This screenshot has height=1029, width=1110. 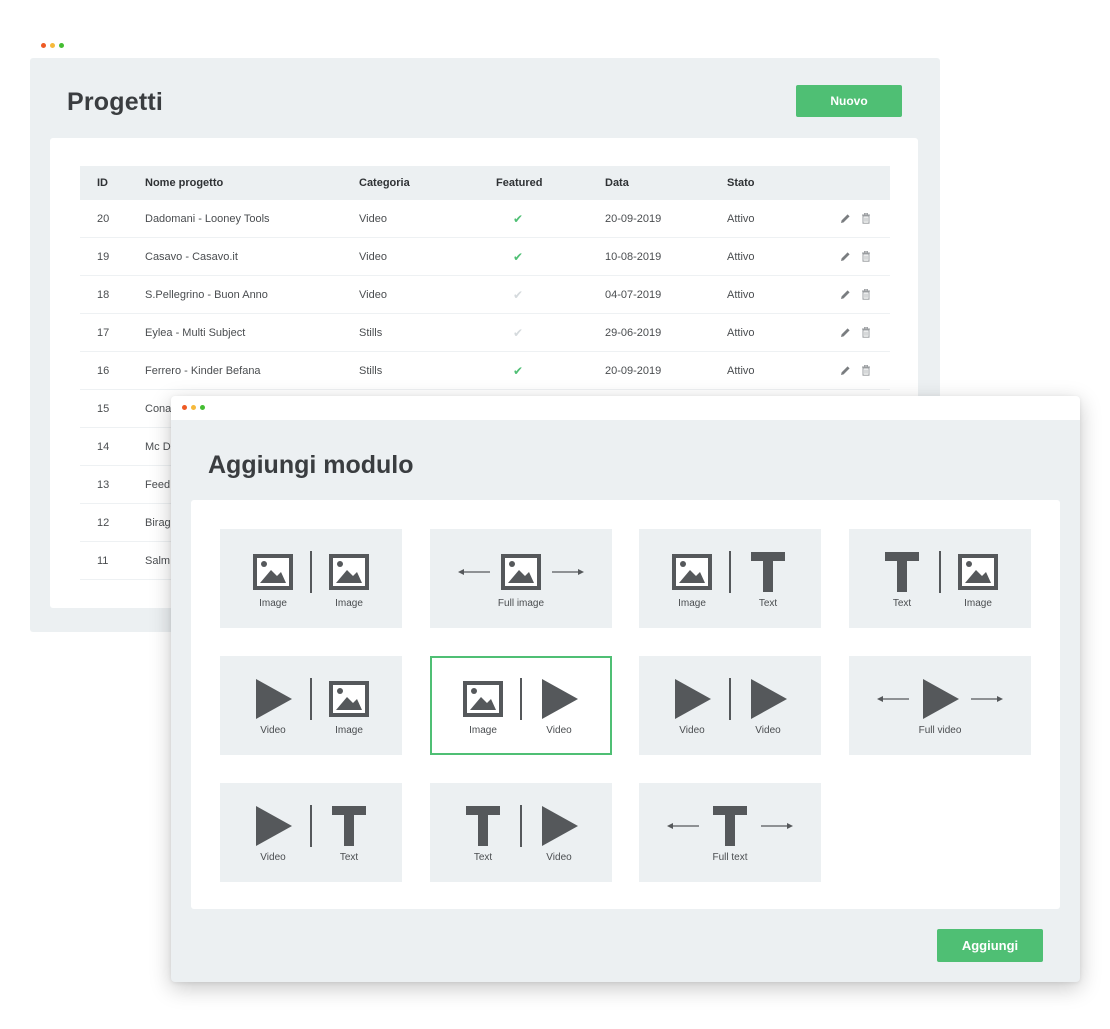 I want to click on module-tile-image-text: Image Text, so click(x=730, y=578).